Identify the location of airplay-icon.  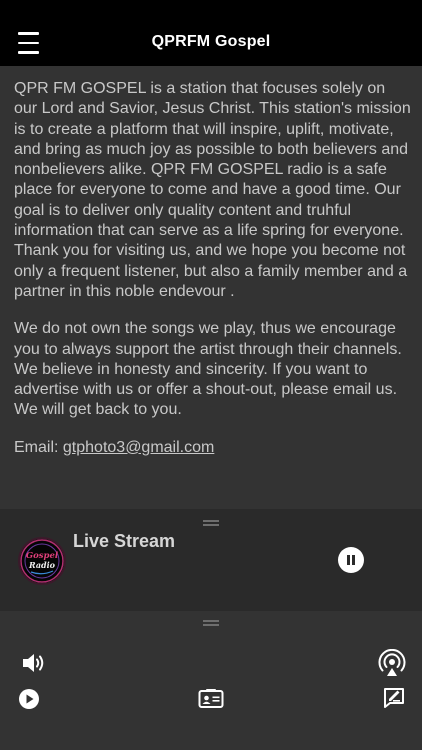
(392, 663).